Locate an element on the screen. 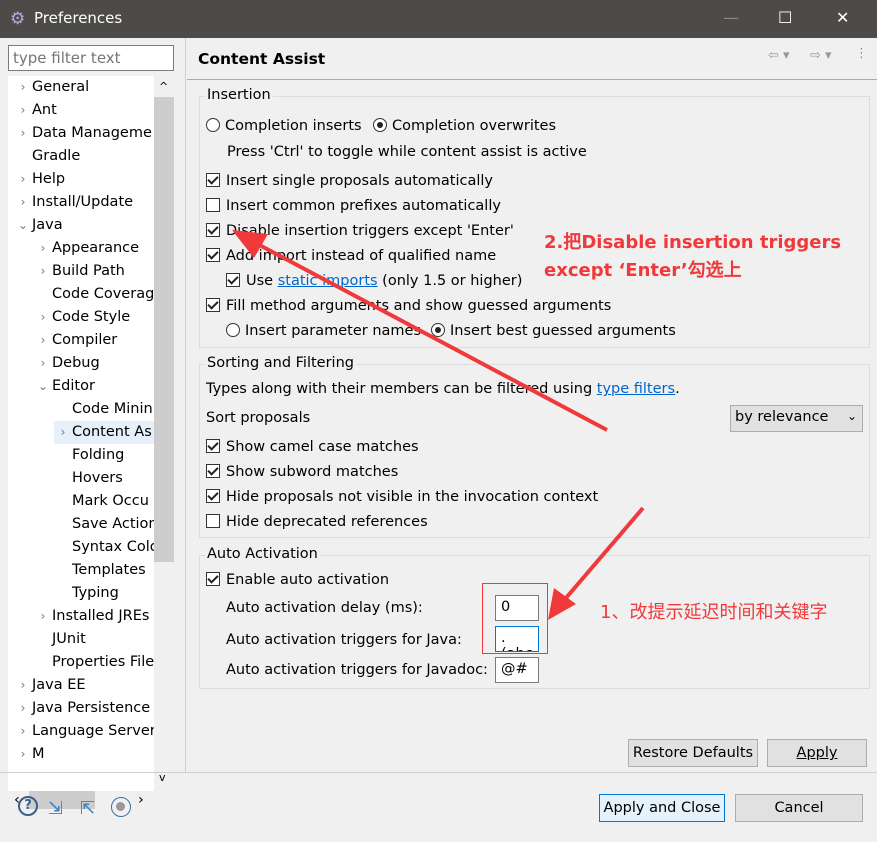 The image size is (877, 842). oomph-icon is located at coordinates (121, 807).